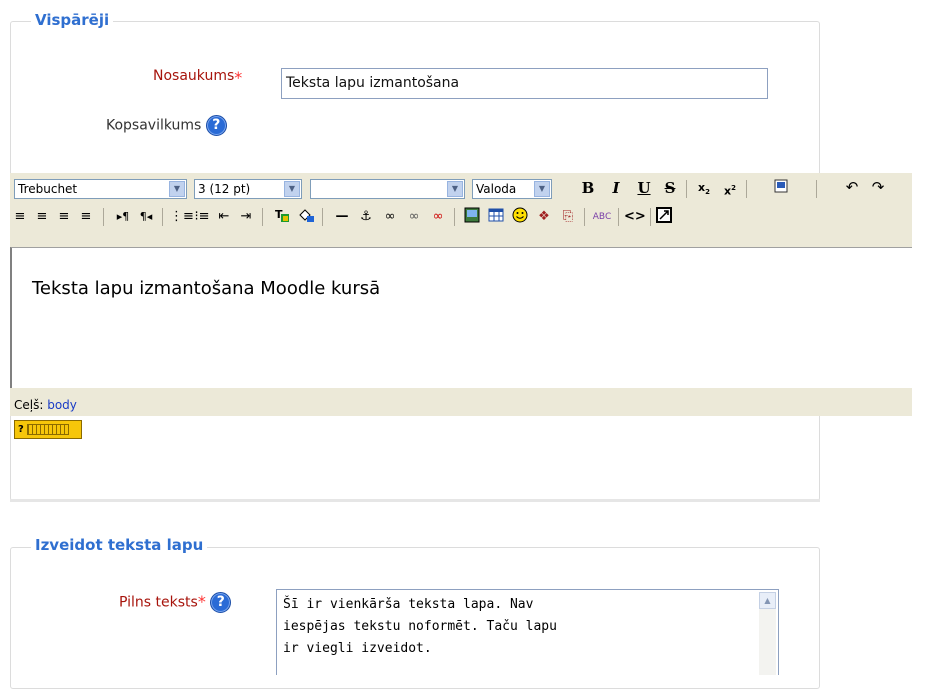 Image resolution: width=927 pixels, height=689 pixels. What do you see at coordinates (224, 217) in the screenshot?
I see `outdent-icon: ⇤` at bounding box center [224, 217].